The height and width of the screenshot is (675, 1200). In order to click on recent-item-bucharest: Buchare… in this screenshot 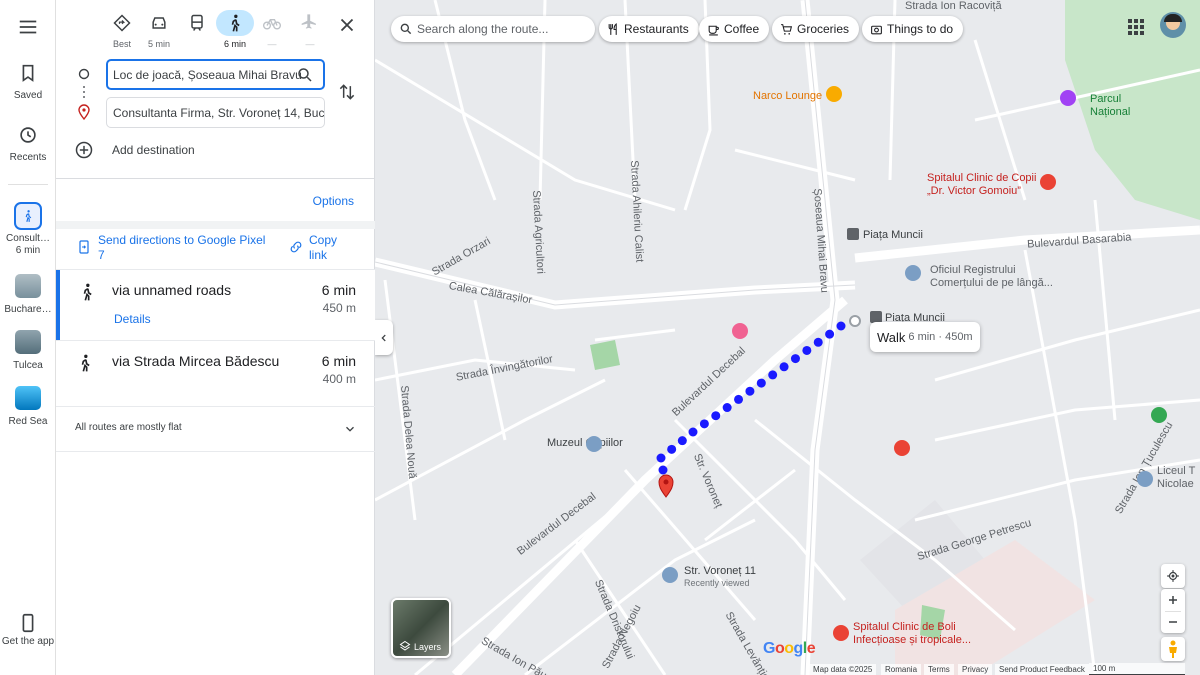, I will do `click(28, 295)`.